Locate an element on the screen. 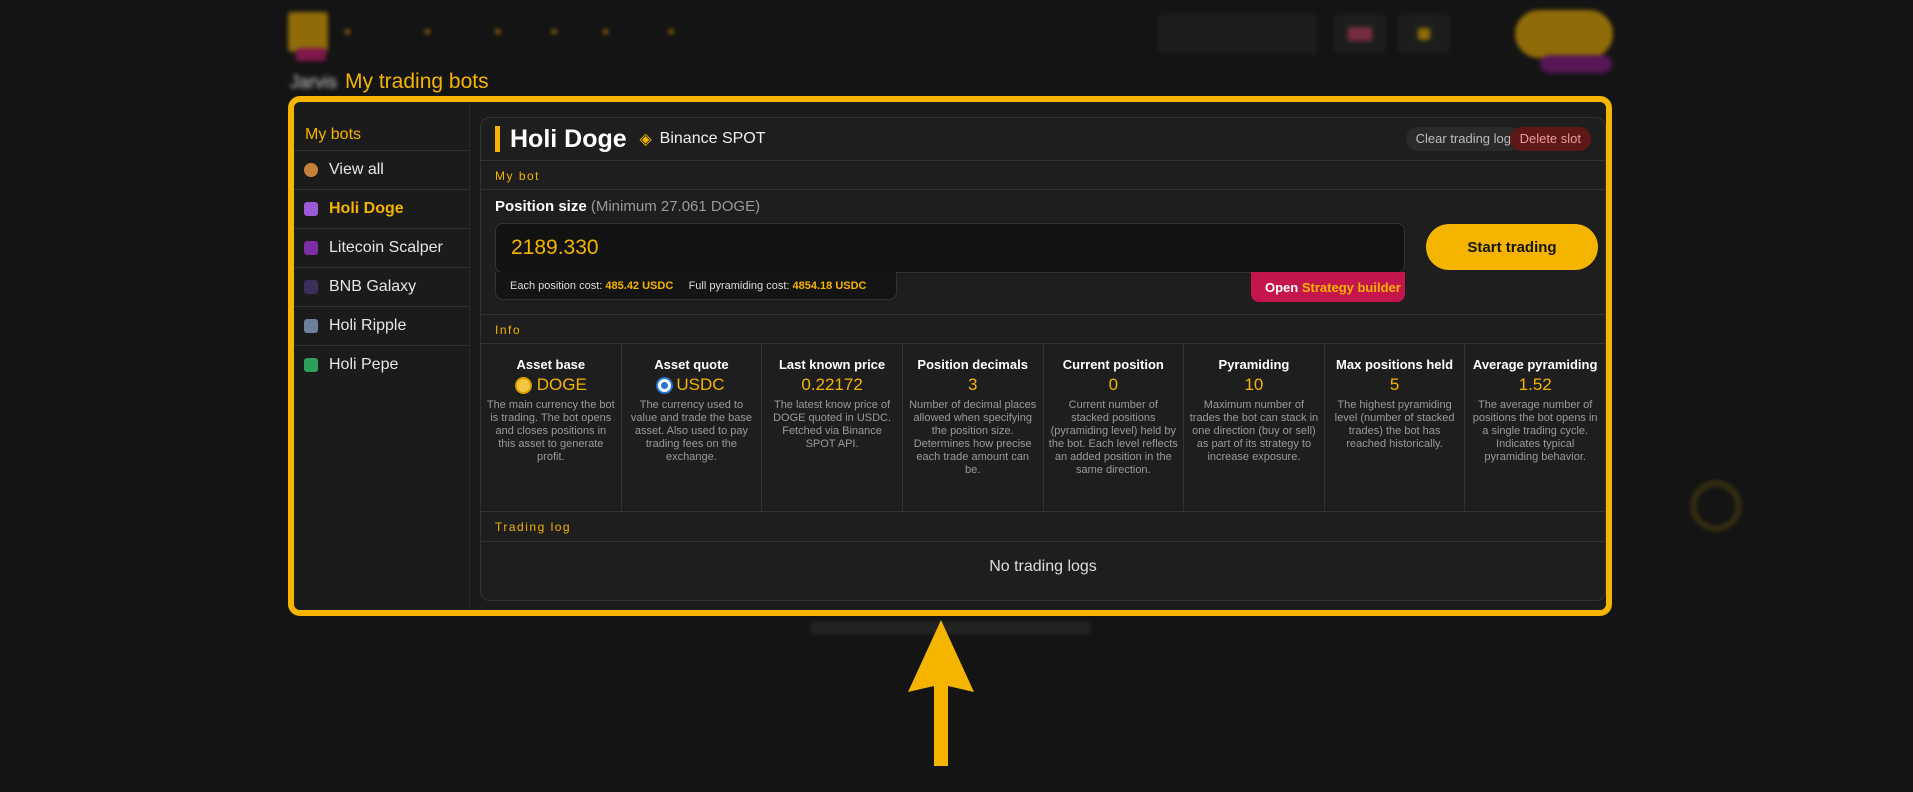 This screenshot has height=792, width=1913. sidebar-item-label: View all is located at coordinates (356, 169).